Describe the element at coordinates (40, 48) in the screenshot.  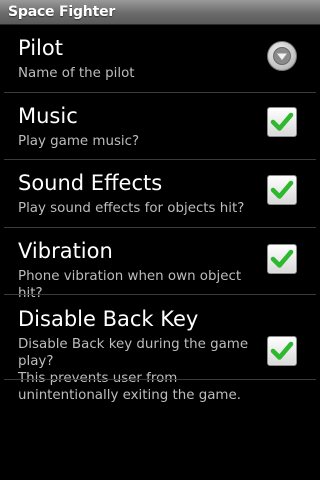
I see `pref-pilot-title: Pilot` at that location.